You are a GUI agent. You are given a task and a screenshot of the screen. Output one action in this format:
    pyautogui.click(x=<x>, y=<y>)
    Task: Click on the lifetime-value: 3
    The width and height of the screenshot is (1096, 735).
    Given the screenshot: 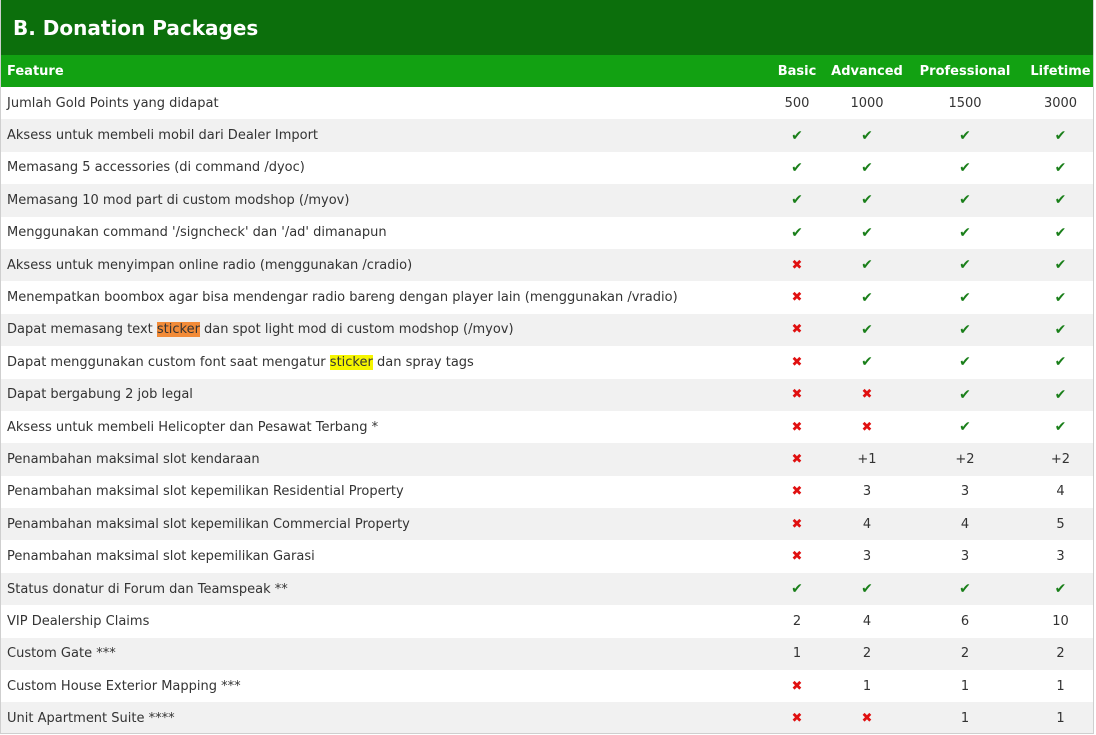 What is the action you would take?
    pyautogui.click(x=1060, y=557)
    